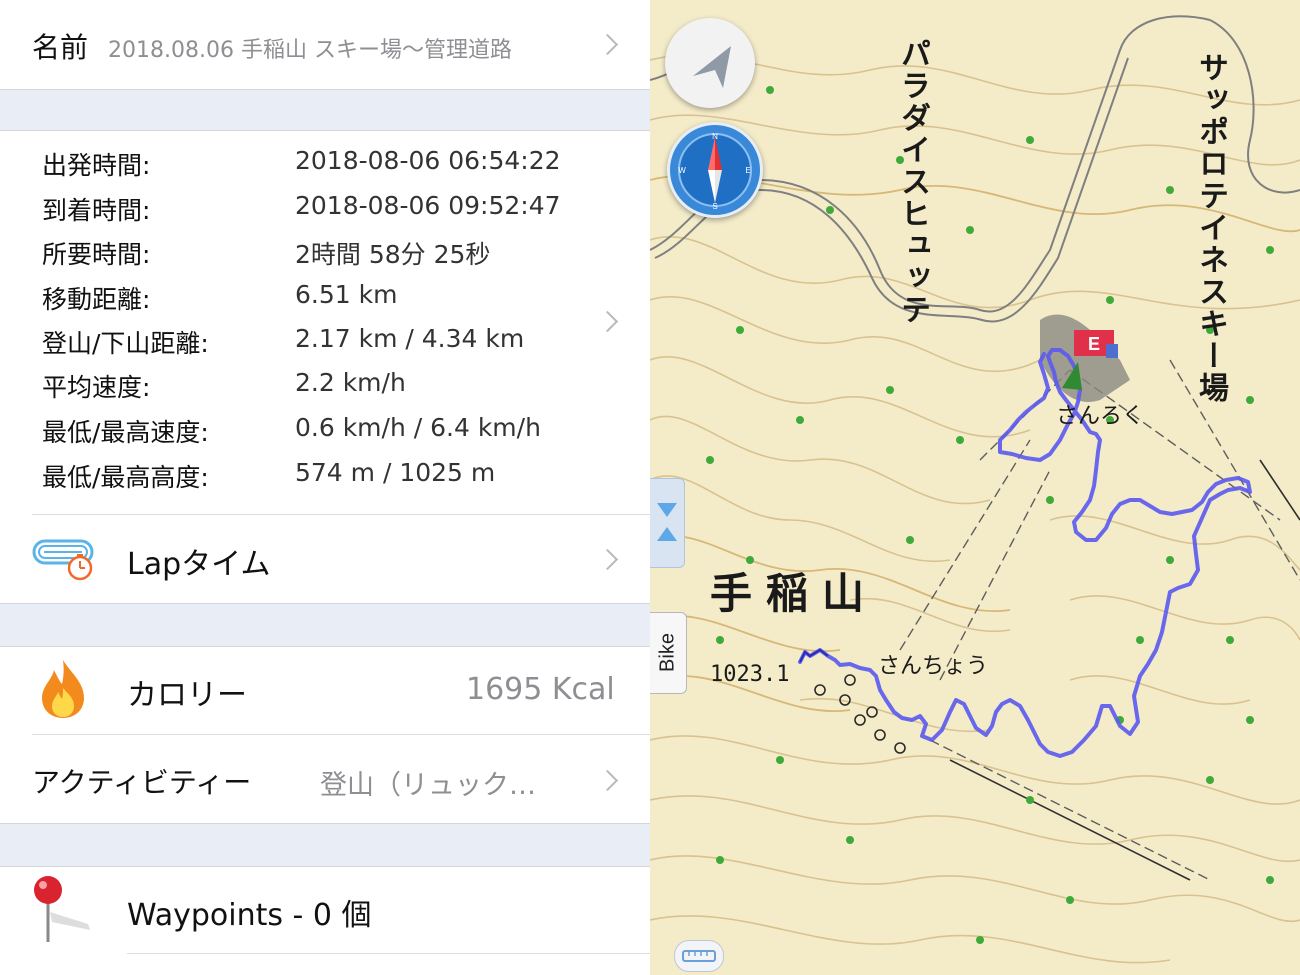 This screenshot has height=975, width=1300. What do you see at coordinates (350, 382) in the screenshot?
I see `stat-value: 2.2 km/h` at bounding box center [350, 382].